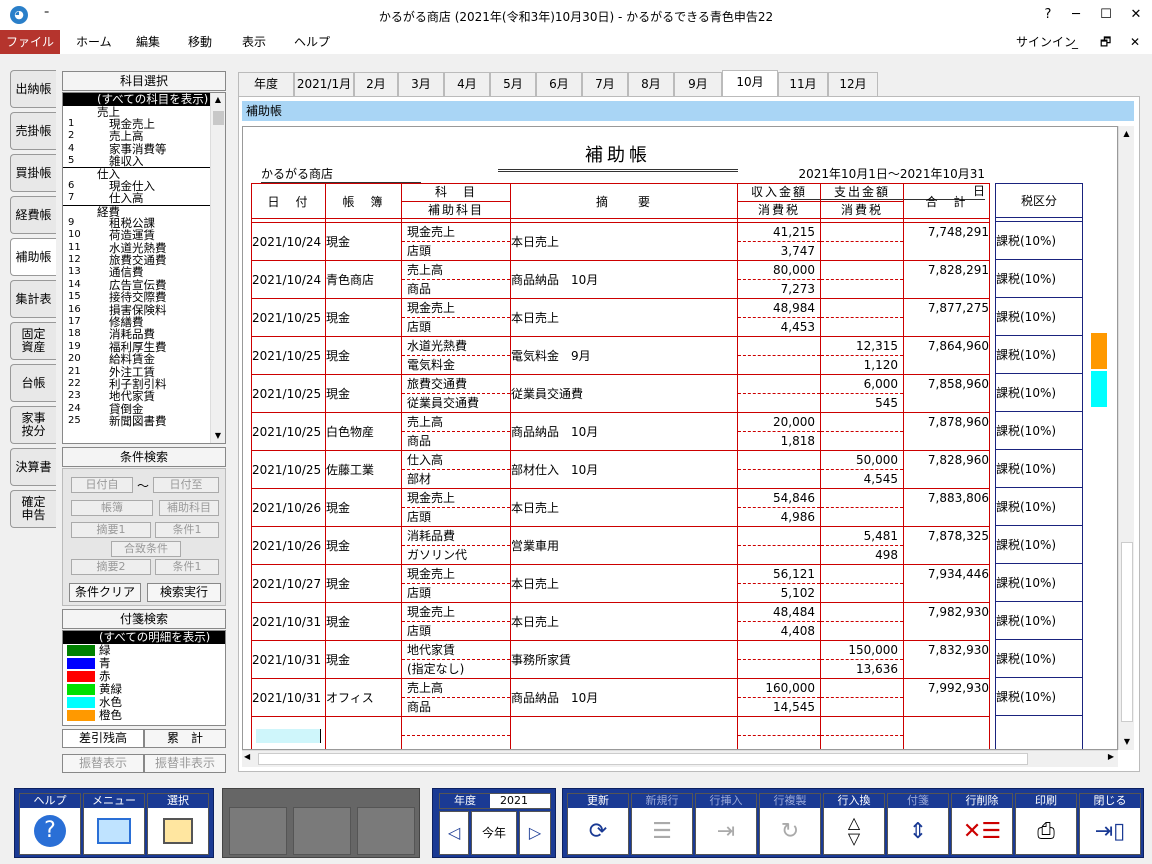  Describe the element at coordinates (456, 732) in the screenshot. I see `new-kamoku-cell` at that location.